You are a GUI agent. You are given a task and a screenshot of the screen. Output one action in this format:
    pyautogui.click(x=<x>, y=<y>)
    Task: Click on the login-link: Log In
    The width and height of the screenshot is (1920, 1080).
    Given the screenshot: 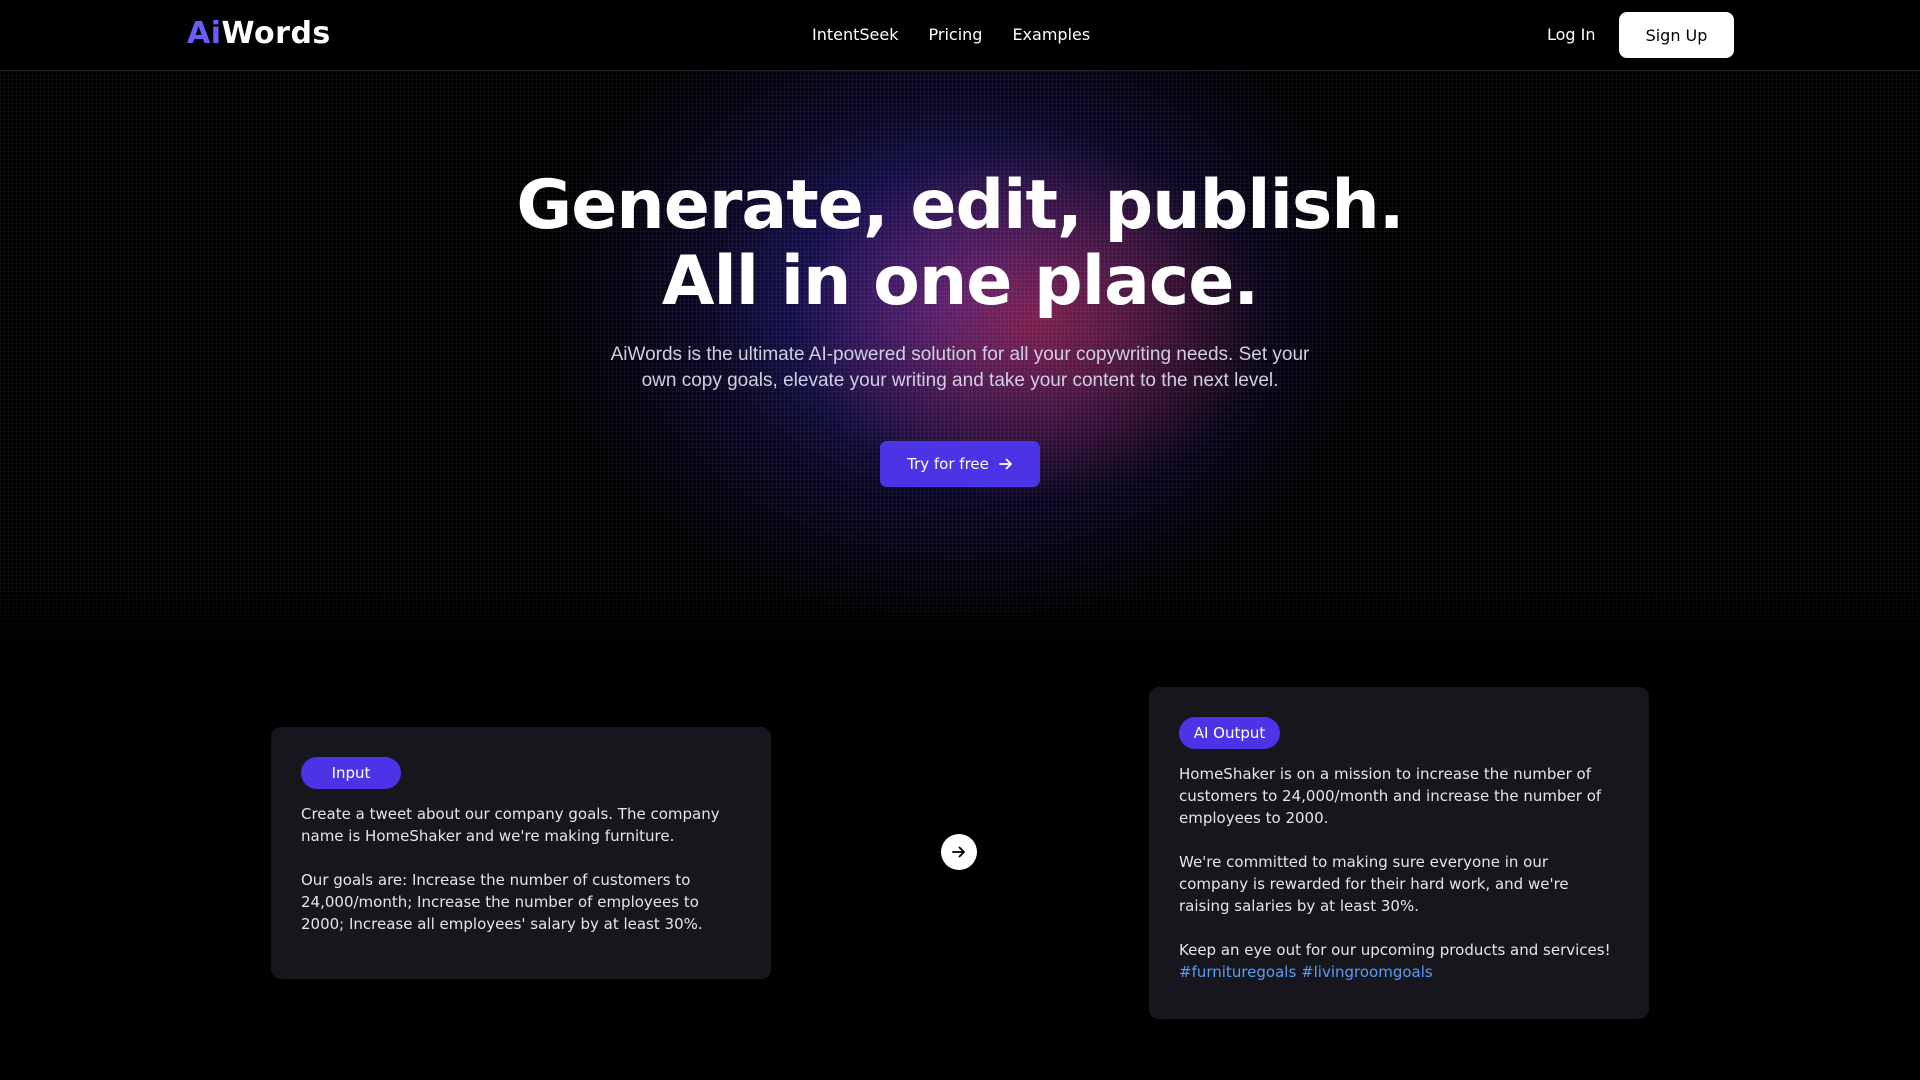 What is the action you would take?
    pyautogui.click(x=1571, y=34)
    